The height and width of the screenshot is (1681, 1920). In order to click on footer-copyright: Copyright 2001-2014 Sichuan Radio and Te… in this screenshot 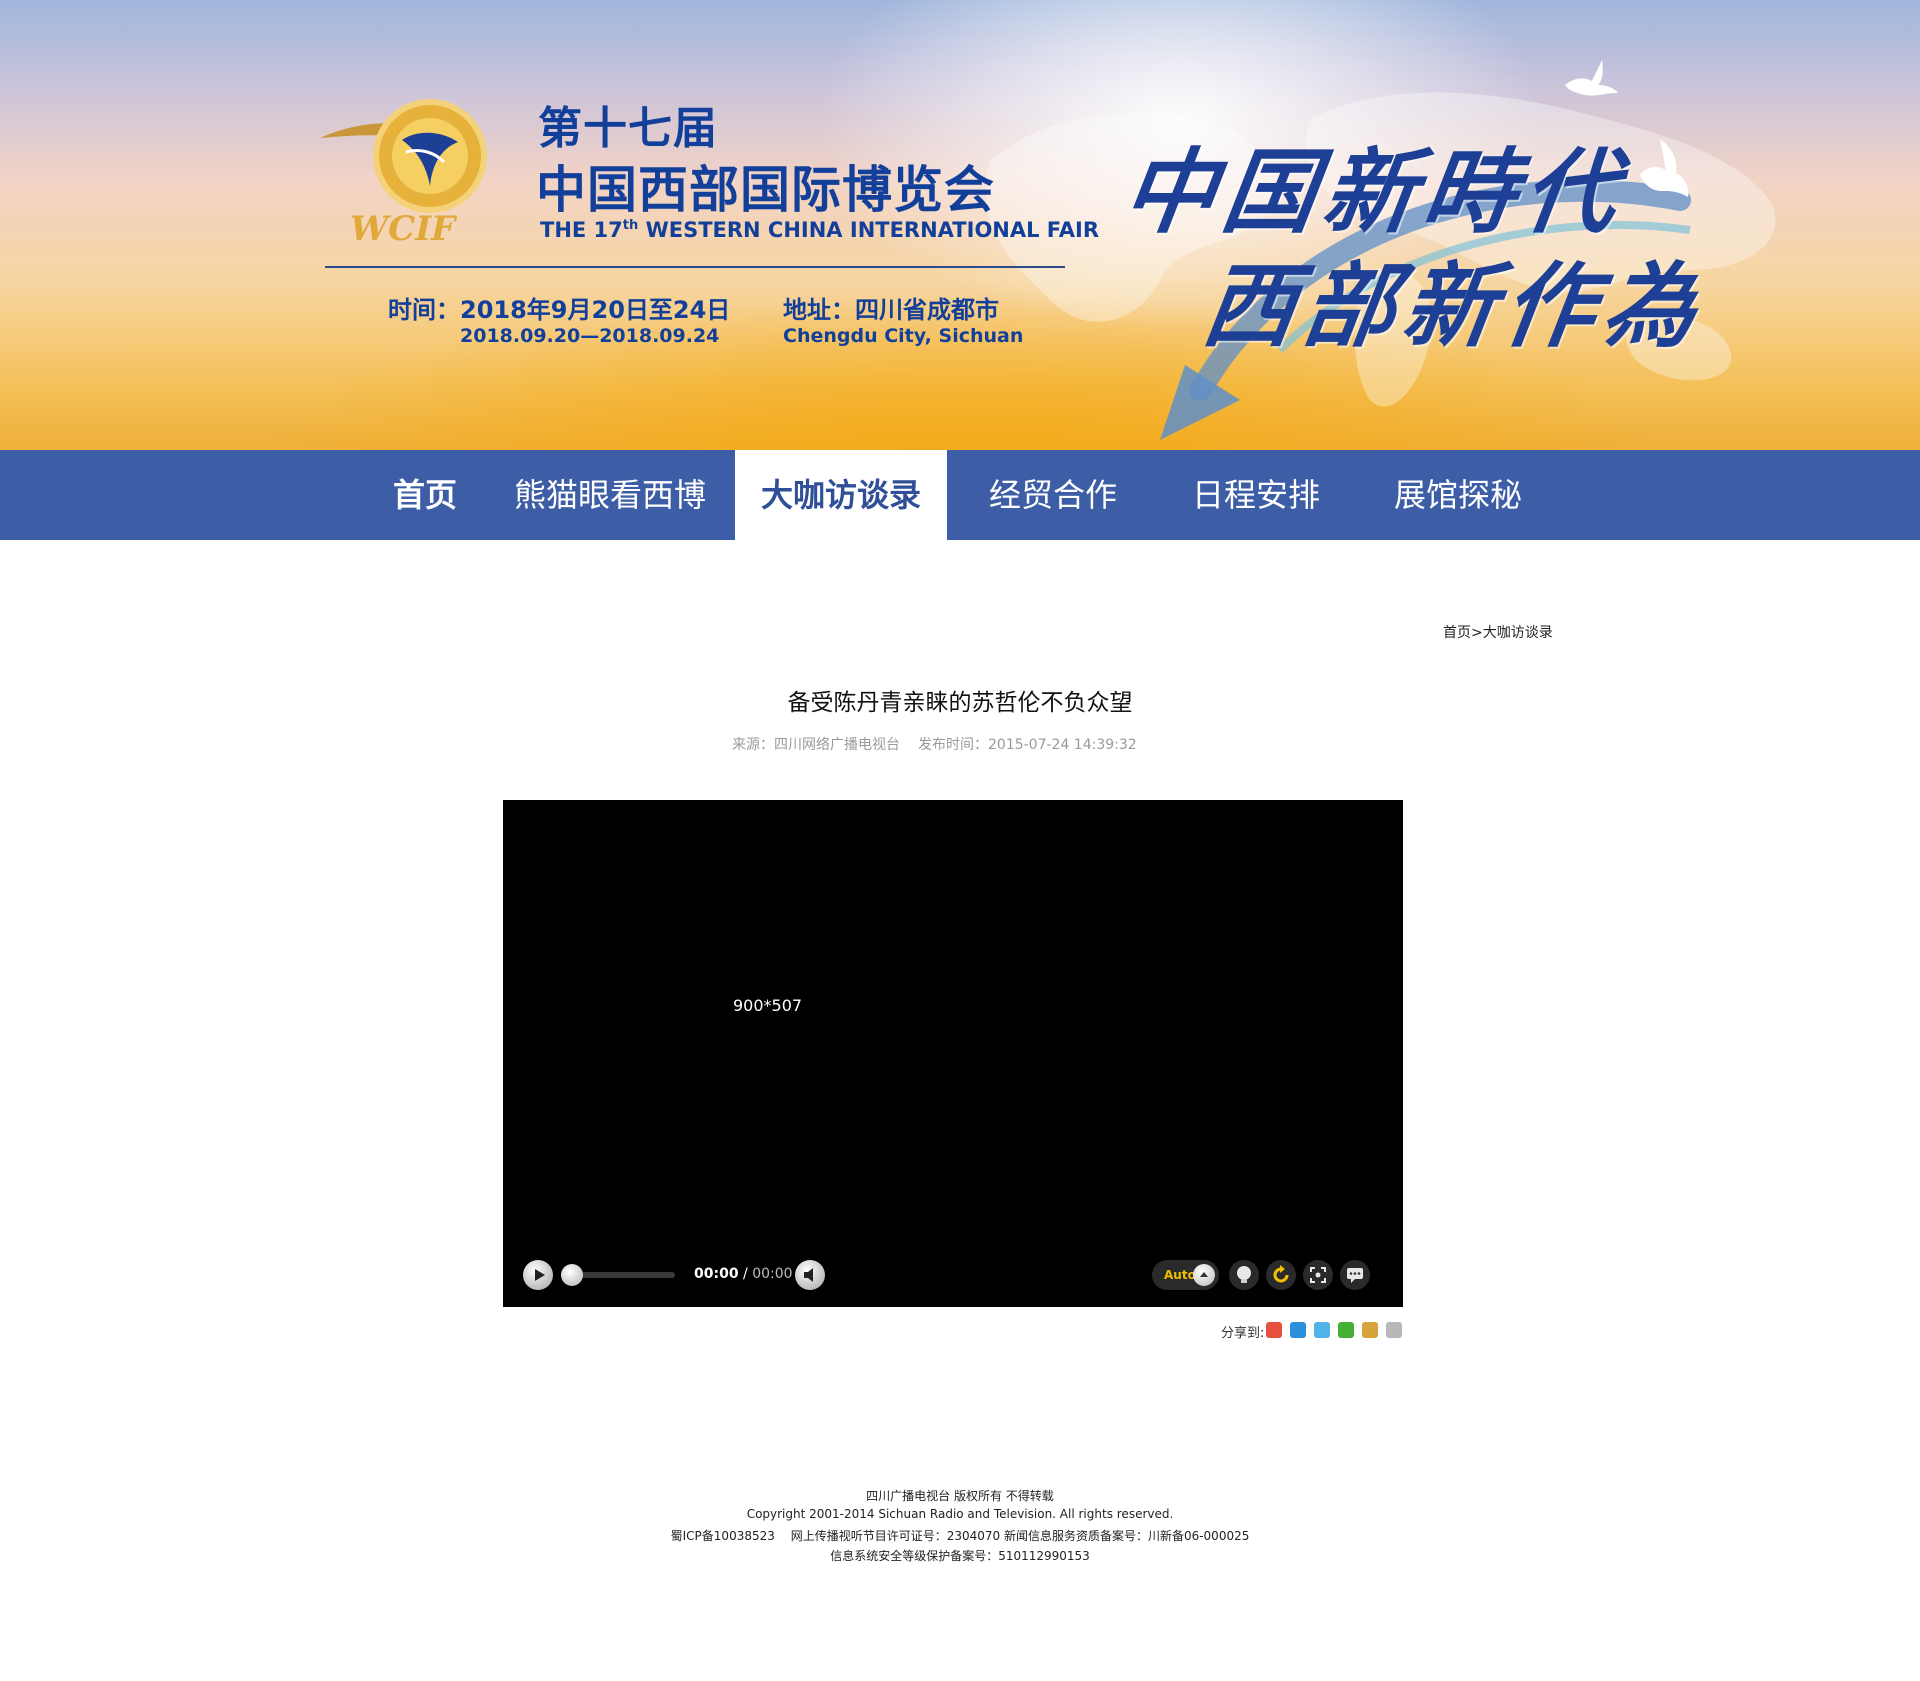, I will do `click(960, 1514)`.